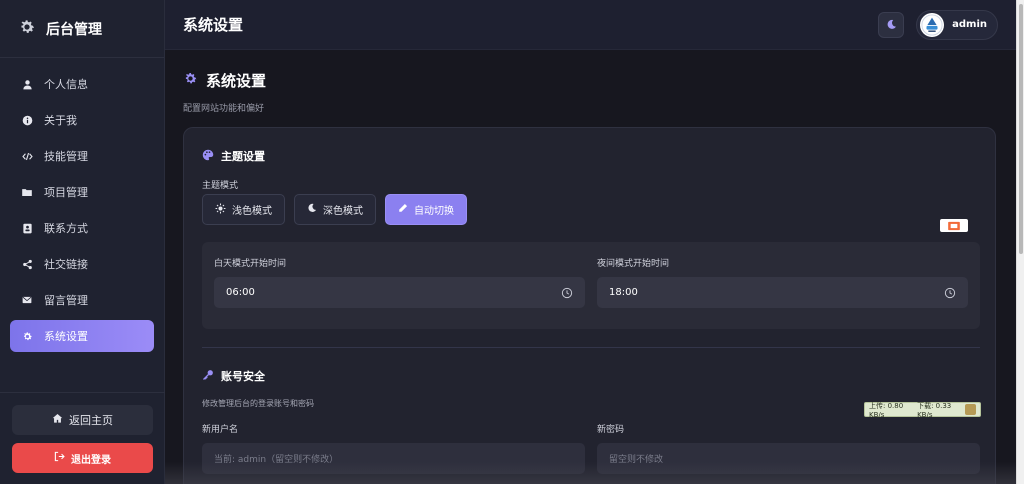 This screenshot has height=484, width=1024. Describe the element at coordinates (220, 430) in the screenshot. I see `username-label: 新用户名` at that location.